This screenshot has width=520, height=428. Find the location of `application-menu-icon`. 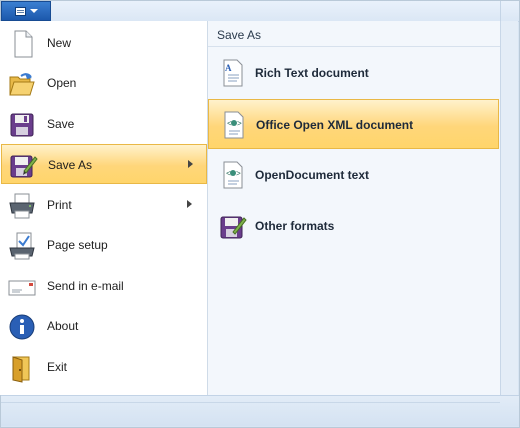

application-menu-icon is located at coordinates (20, 11).